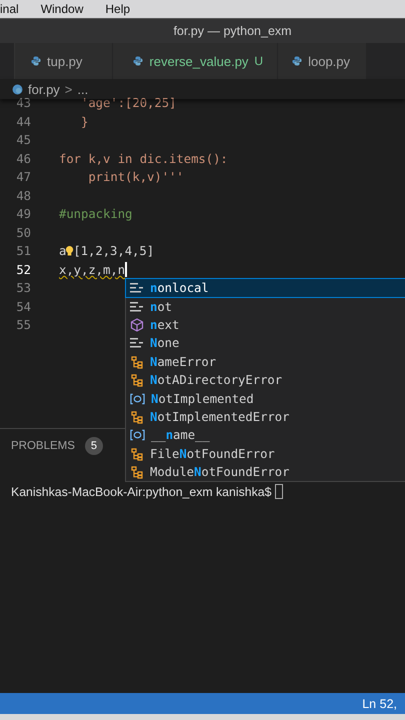  Describe the element at coordinates (84, 121) in the screenshot. I see `code-text: }` at that location.